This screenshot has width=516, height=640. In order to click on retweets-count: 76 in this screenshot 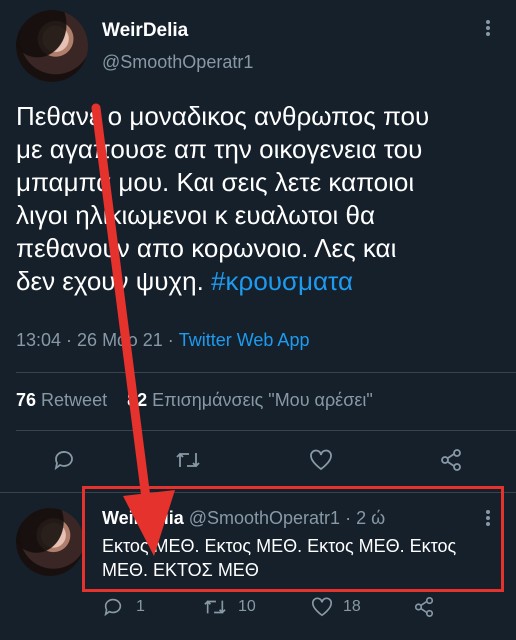, I will do `click(26, 400)`.